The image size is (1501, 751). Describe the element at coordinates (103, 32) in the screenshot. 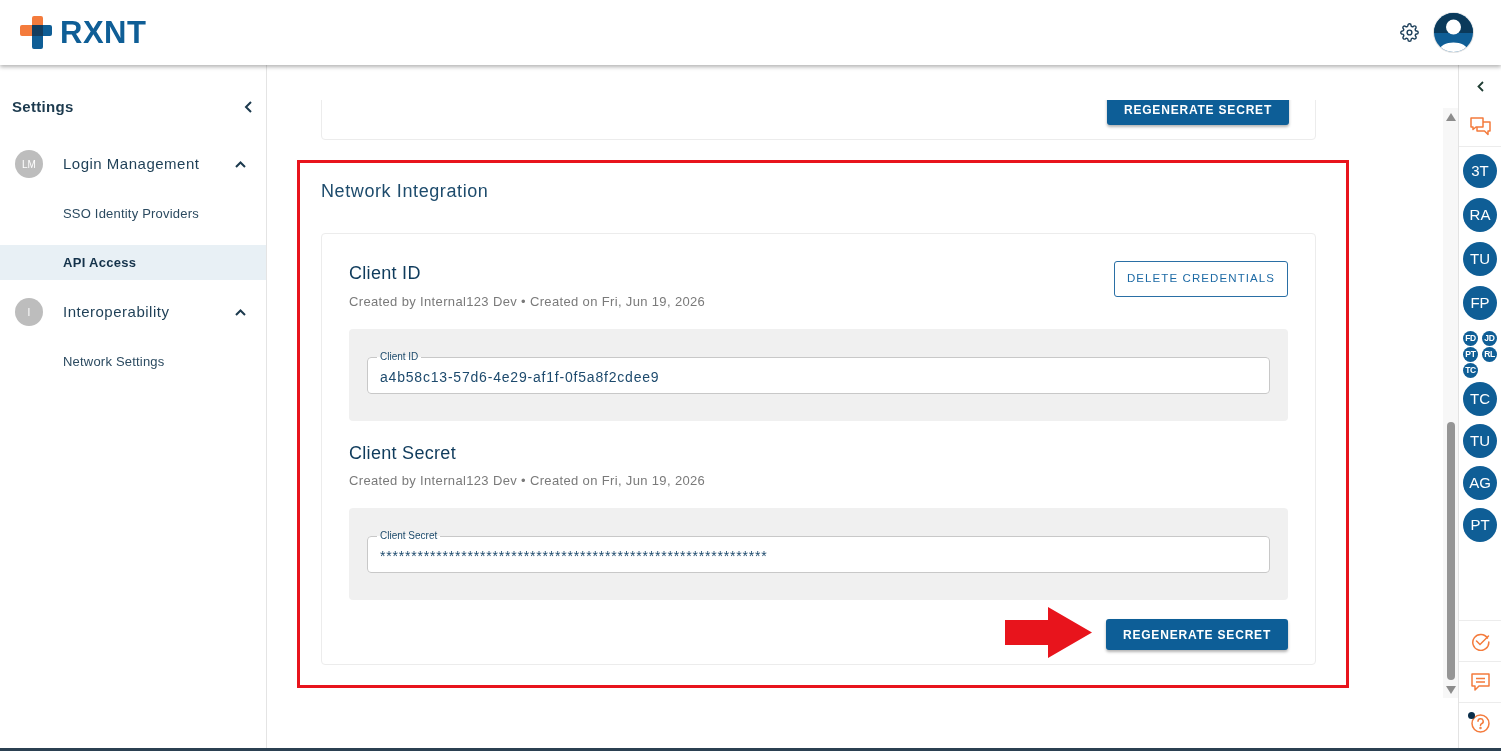

I see `logo-text: RXNT` at that location.